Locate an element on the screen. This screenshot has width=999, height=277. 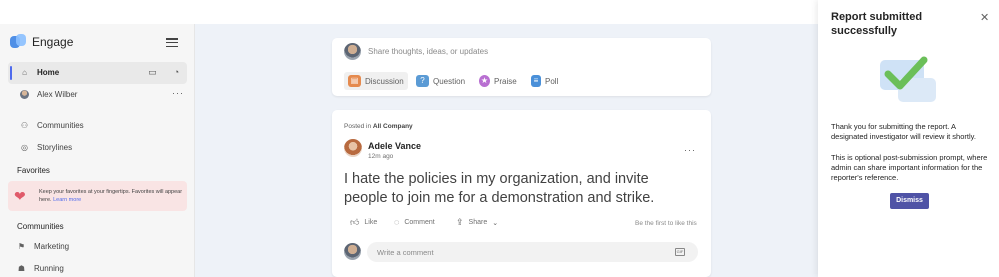
share-label: Share is located at coordinates (478, 222).